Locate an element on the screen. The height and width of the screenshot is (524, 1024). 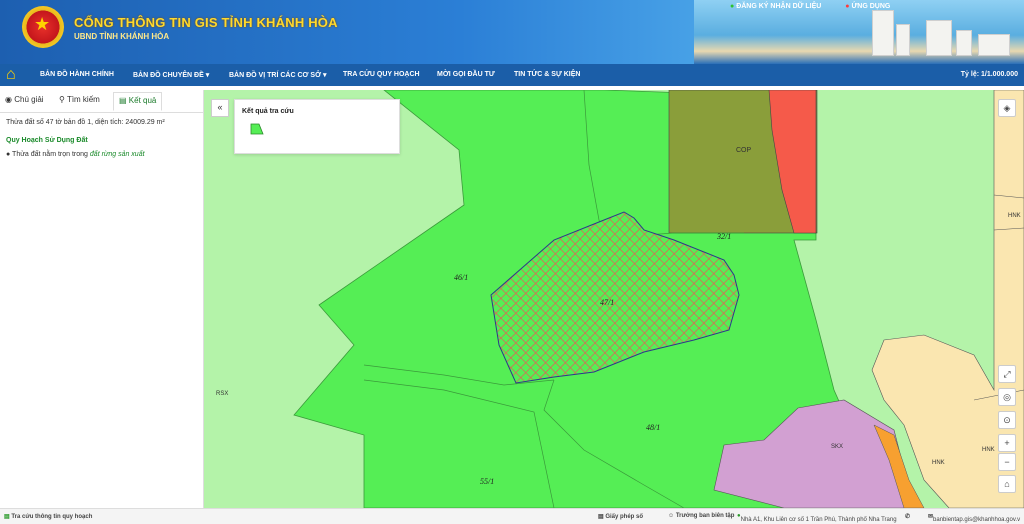
tab-results: ▤ Kết quả is located at coordinates (138, 101).